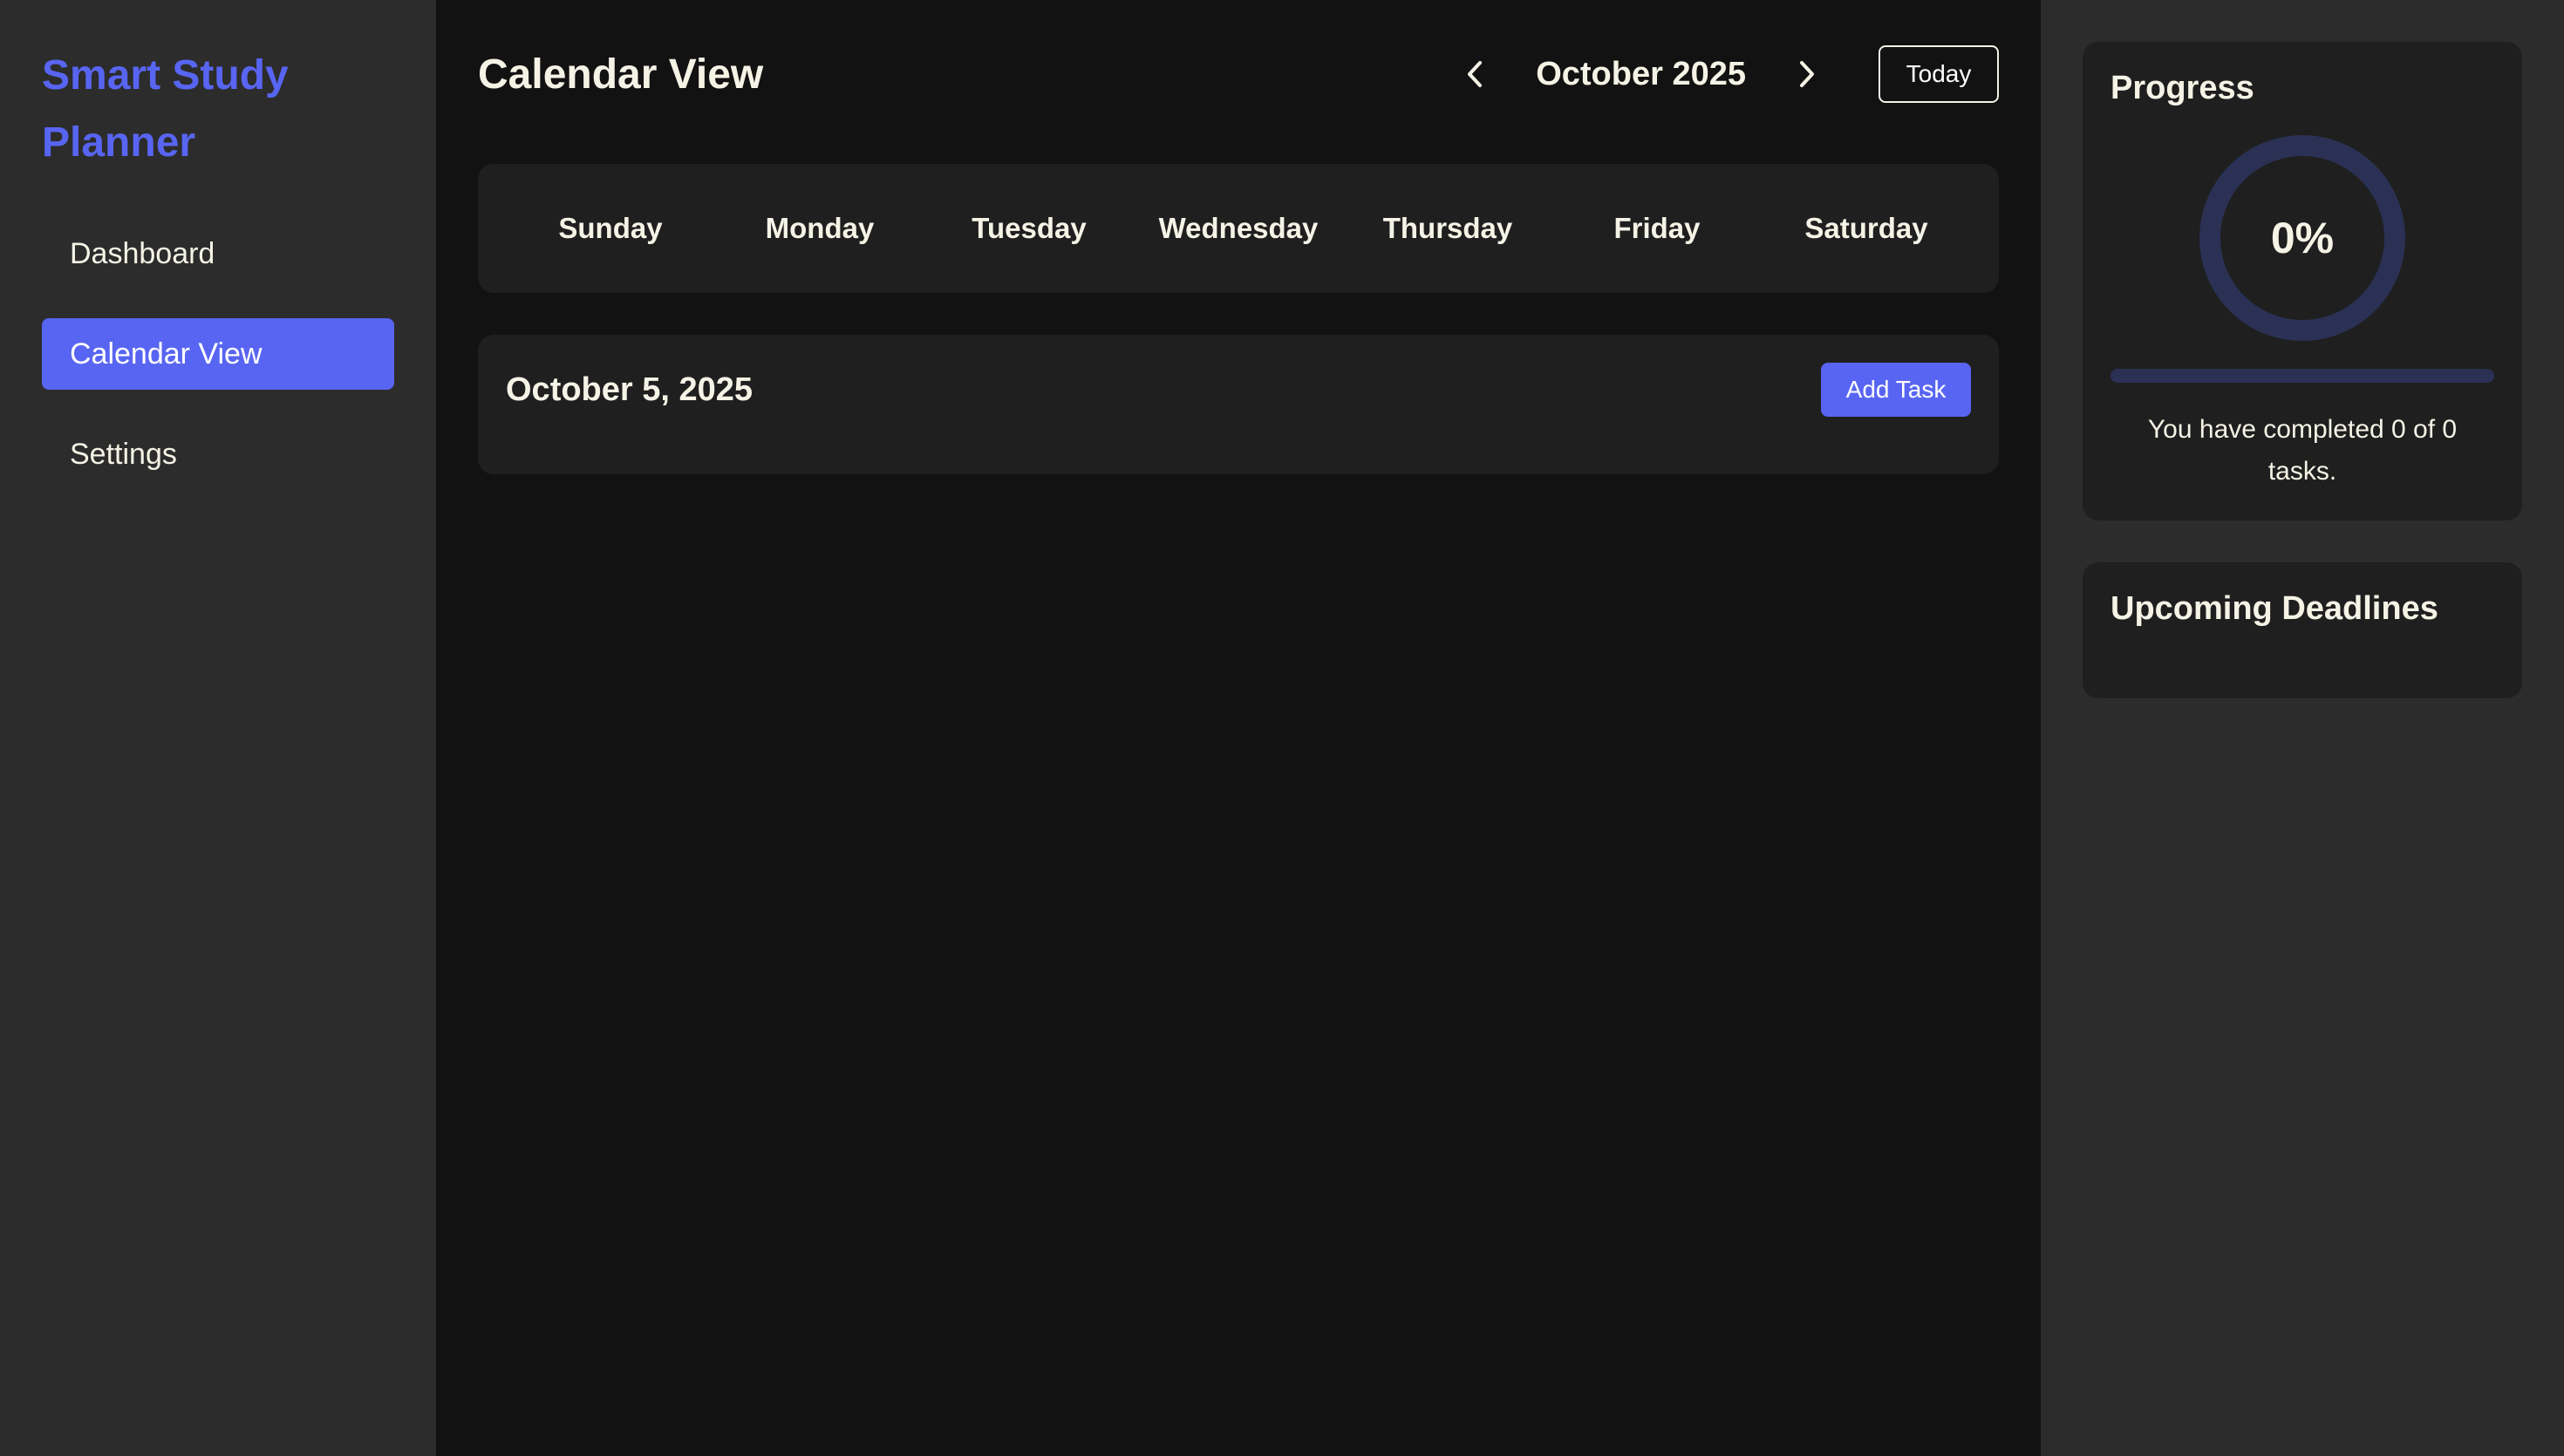  I want to click on upcoming-deadlines-title: Upcoming Deadlines, so click(2274, 608).